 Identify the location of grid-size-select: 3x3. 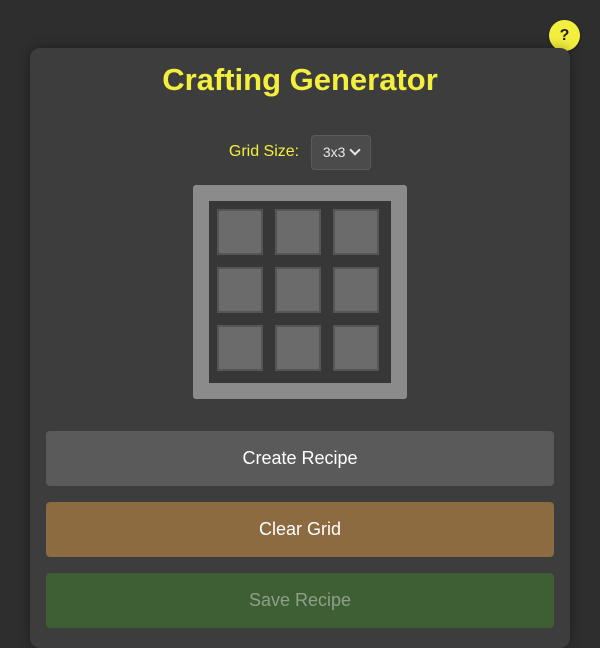
(341, 152).